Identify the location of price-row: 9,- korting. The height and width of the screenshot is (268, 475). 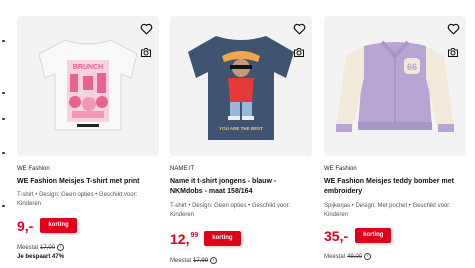
(47, 225).